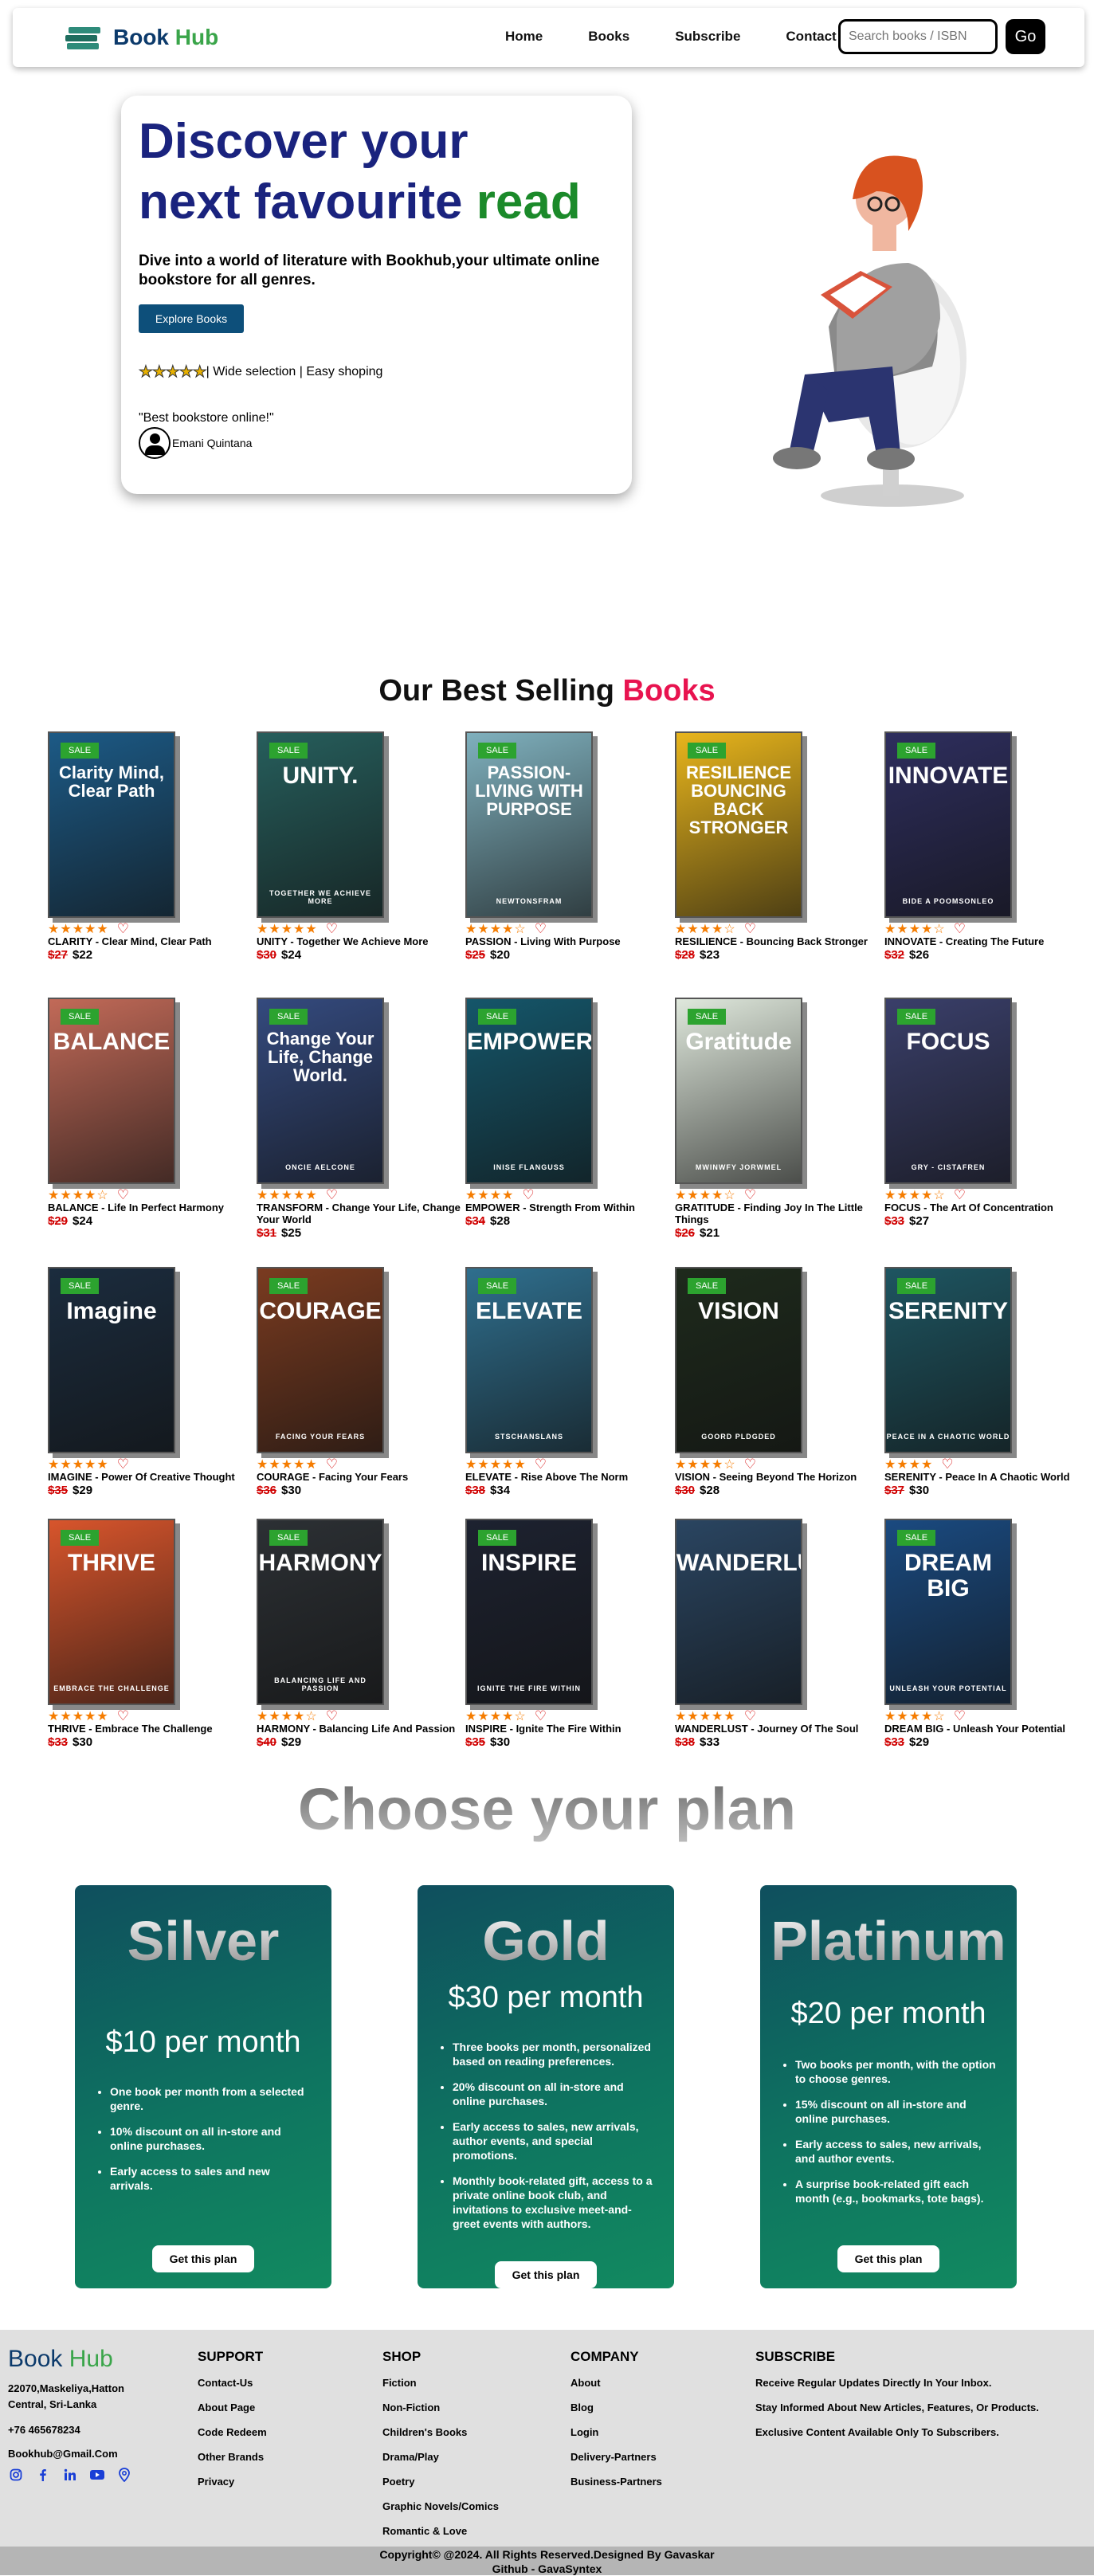  I want to click on book-cover: Imagine SALE, so click(111, 1360).